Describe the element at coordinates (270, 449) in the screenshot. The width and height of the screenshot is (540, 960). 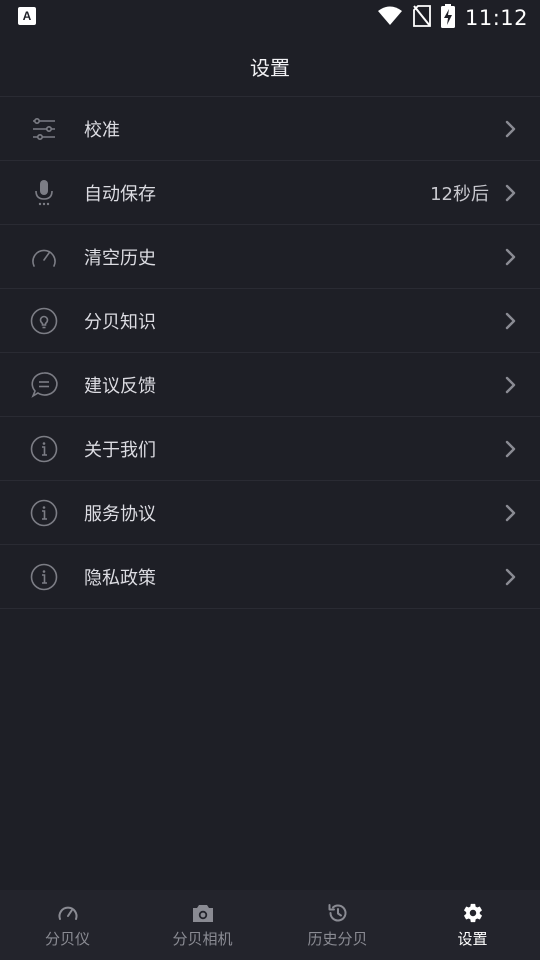
I see `settings-item-about-us: 关于我们` at that location.